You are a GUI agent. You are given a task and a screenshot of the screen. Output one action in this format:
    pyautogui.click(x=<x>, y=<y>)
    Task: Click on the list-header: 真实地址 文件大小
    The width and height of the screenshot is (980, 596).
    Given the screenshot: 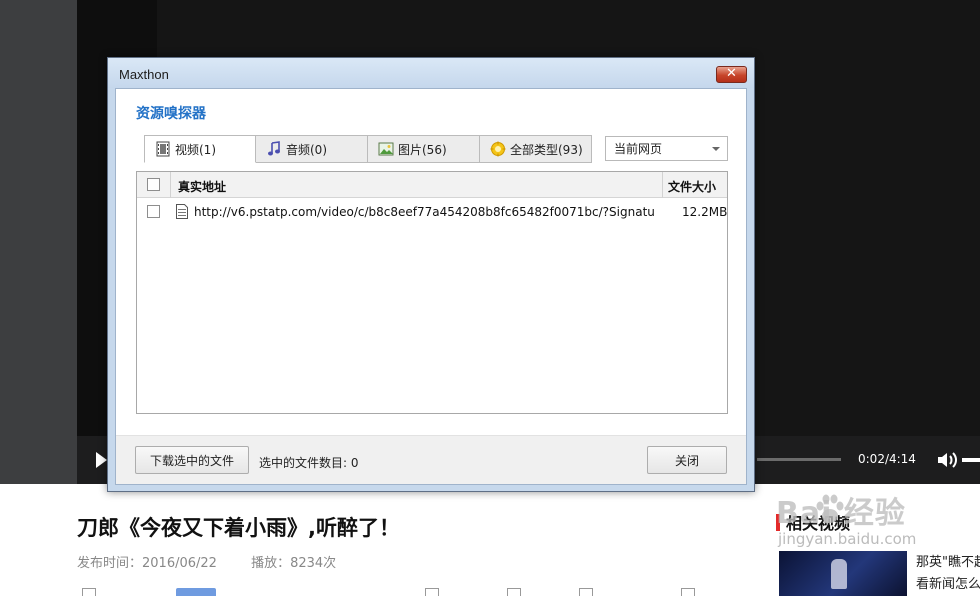 What is the action you would take?
    pyautogui.click(x=432, y=185)
    